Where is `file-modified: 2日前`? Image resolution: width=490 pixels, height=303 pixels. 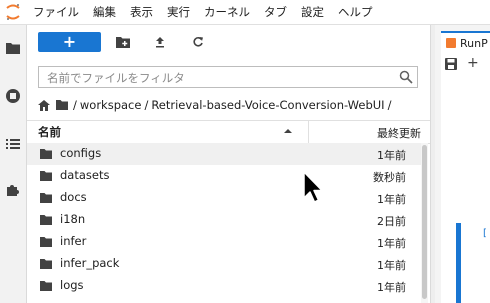 file-modified: 2日前 is located at coordinates (391, 221).